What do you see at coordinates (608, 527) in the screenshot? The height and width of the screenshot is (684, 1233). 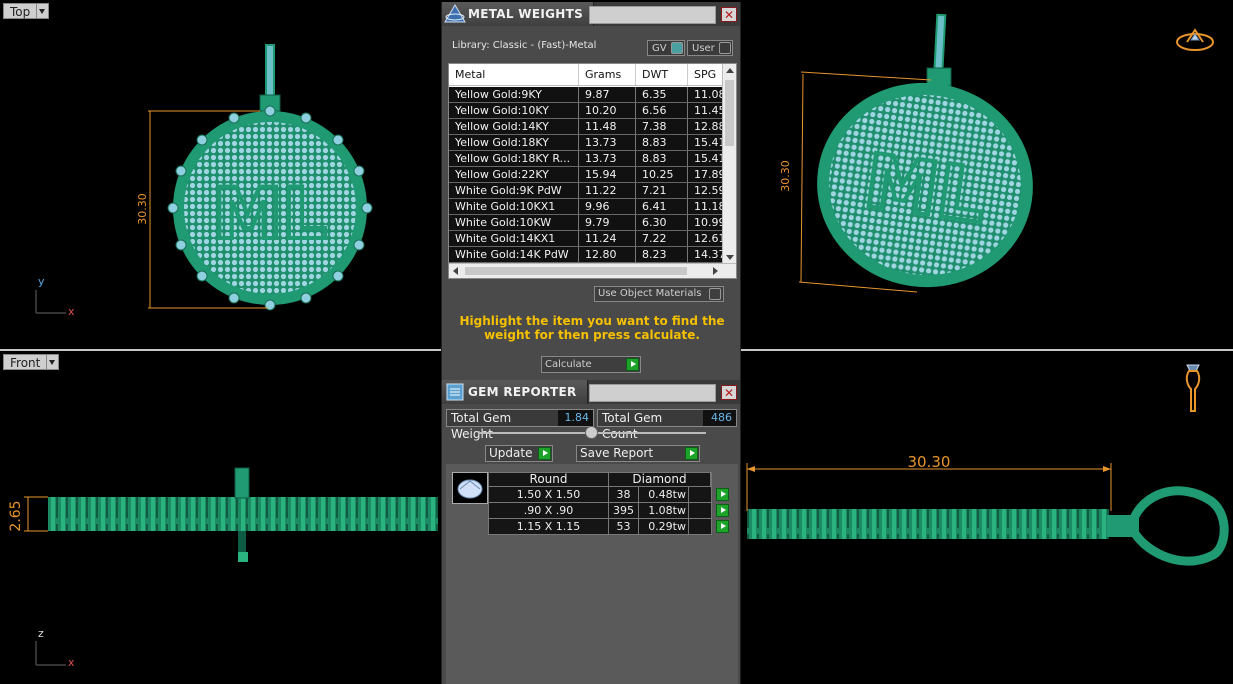 I see `table-row: 1.15 X 1.15 53 0.29tw` at bounding box center [608, 527].